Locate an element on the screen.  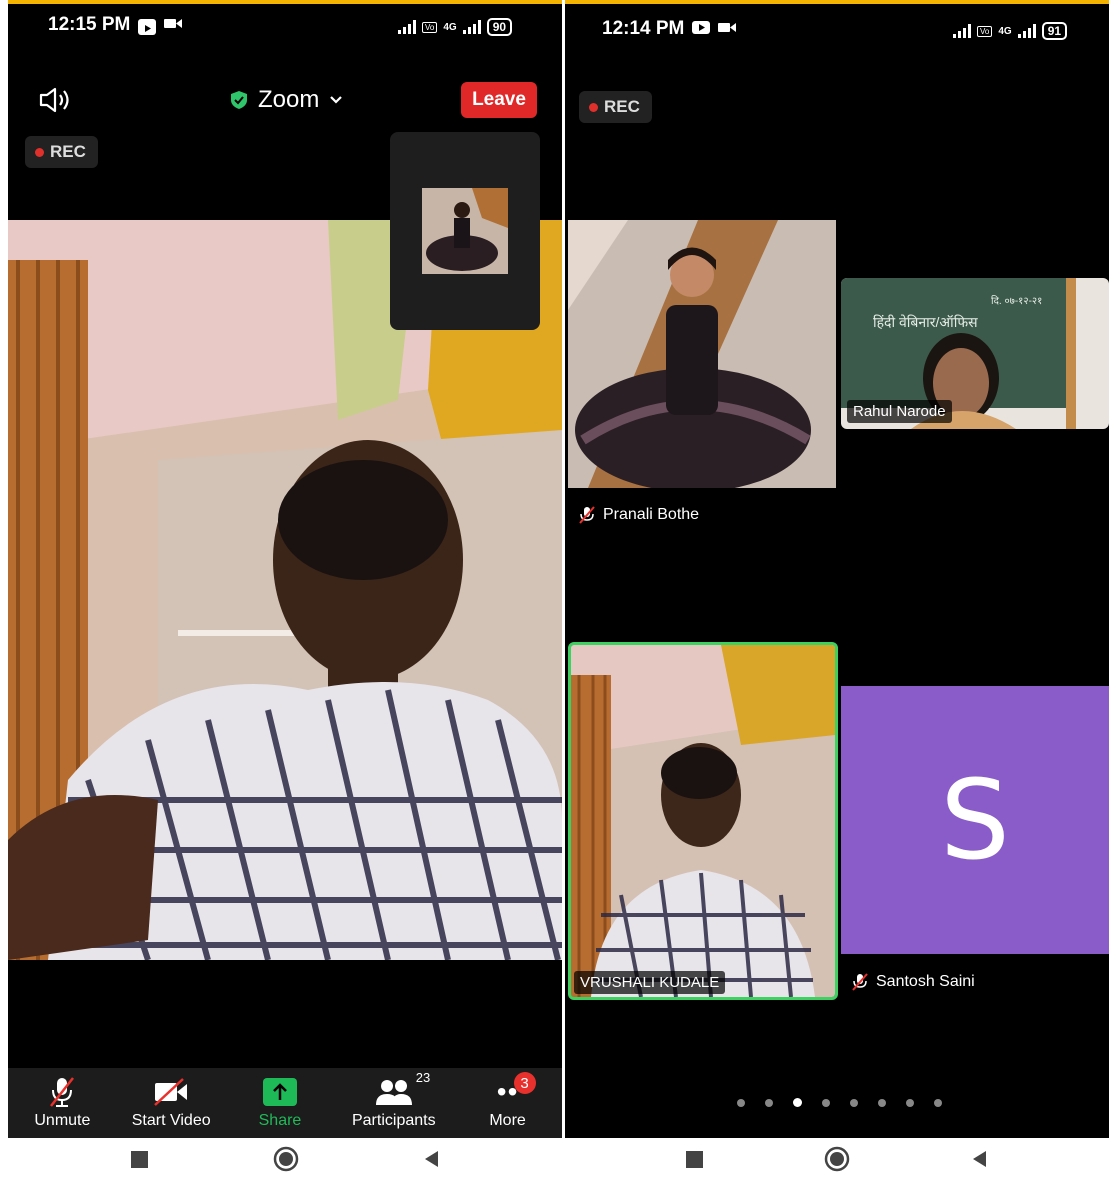
participant-name-4: Santosh Saini is located at coordinates (912, 982).